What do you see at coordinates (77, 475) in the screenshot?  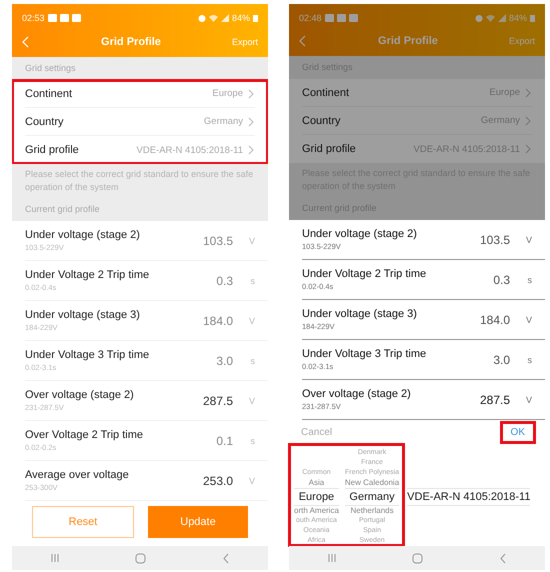 I see `parameter-name: Average over voltage` at bounding box center [77, 475].